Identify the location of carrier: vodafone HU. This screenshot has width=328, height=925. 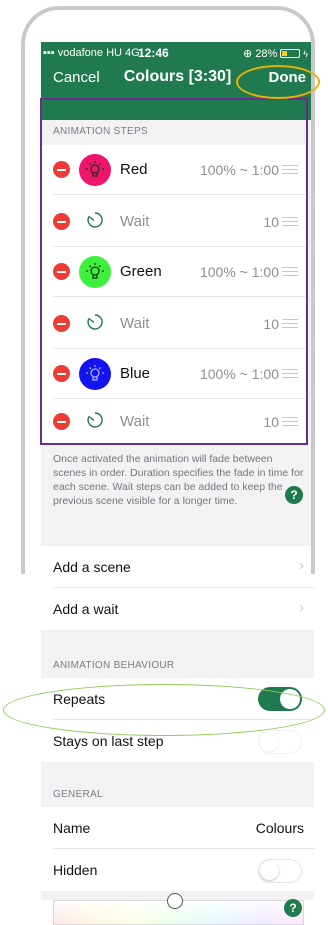
(89, 53).